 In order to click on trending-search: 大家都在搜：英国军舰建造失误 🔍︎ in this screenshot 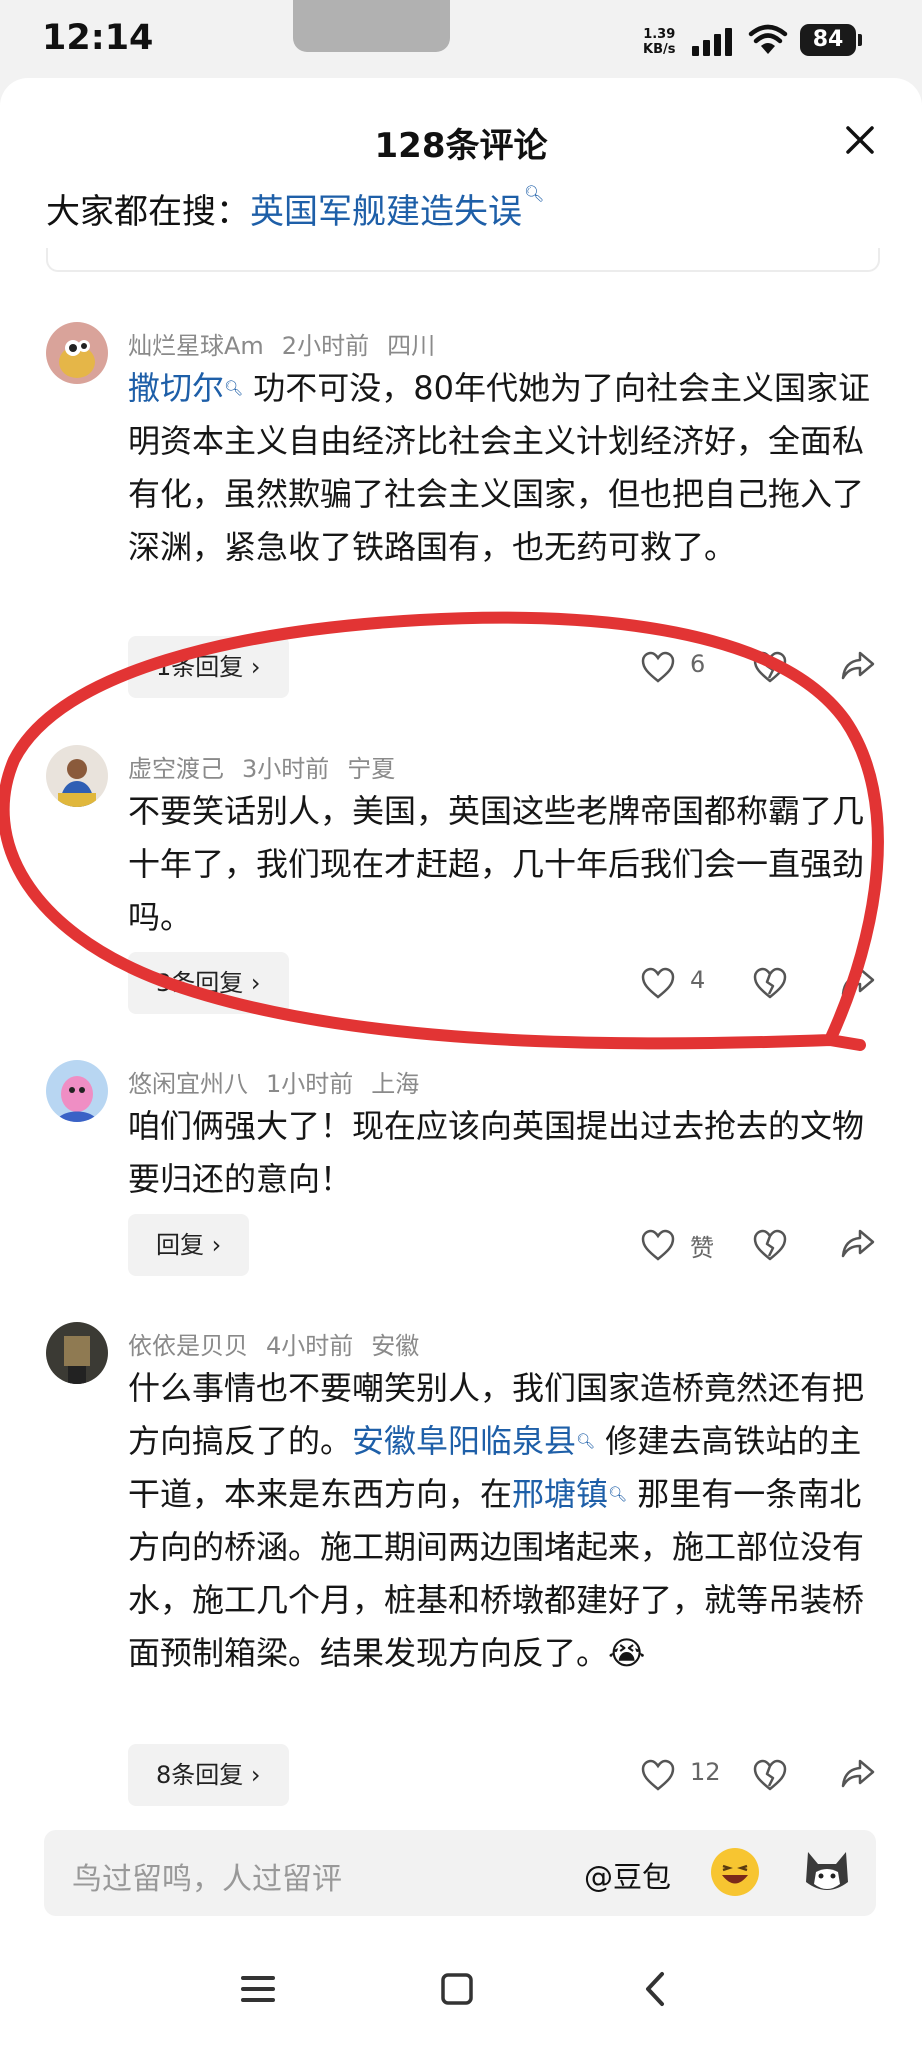, I will do `click(295, 208)`.